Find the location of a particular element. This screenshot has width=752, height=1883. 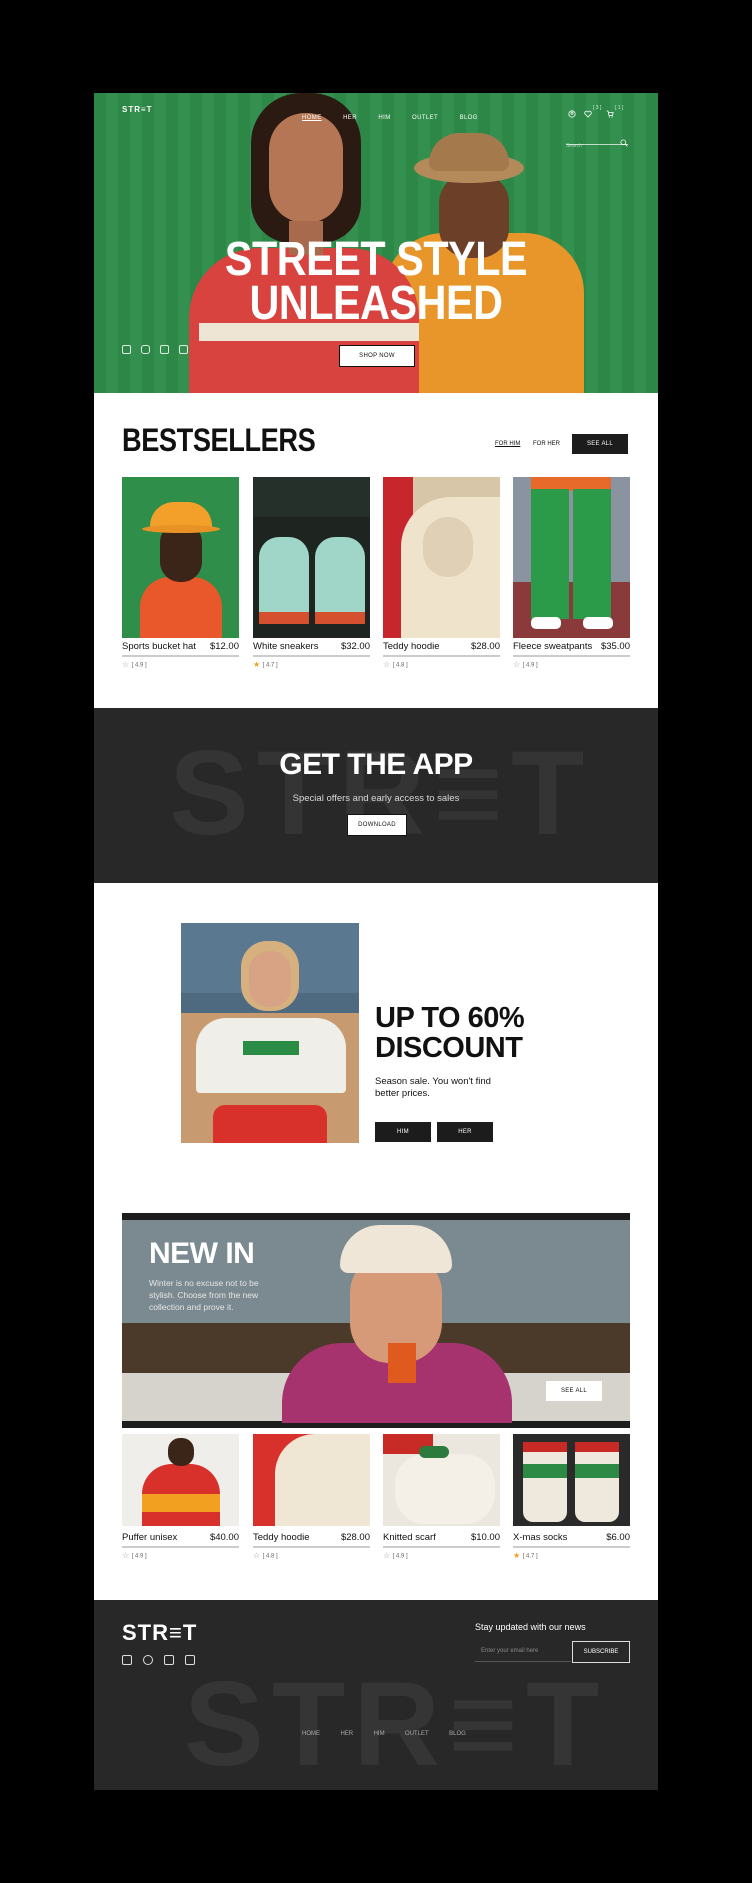

filter-for-him: FOR HIM is located at coordinates (507, 444).